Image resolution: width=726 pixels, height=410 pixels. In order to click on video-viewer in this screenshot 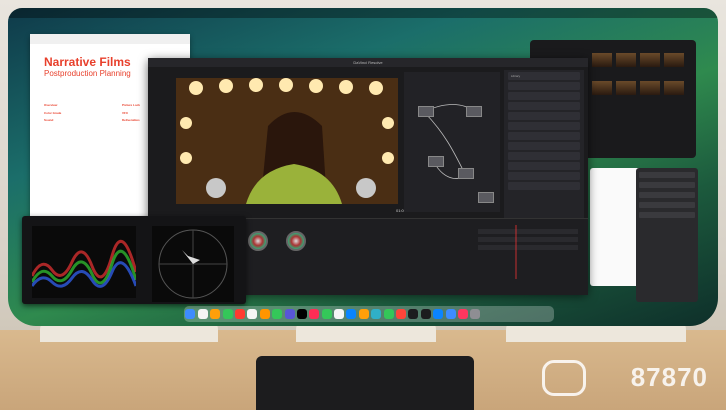, I will do `click(287, 141)`.